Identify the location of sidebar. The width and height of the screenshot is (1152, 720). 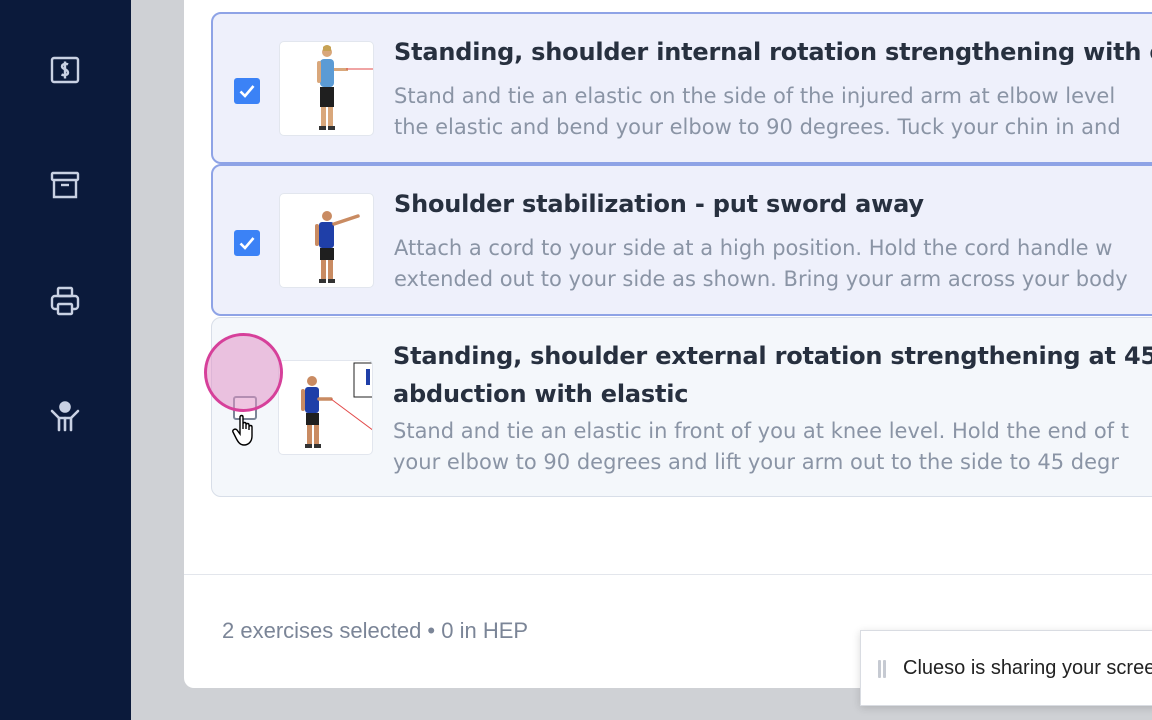
(65, 360).